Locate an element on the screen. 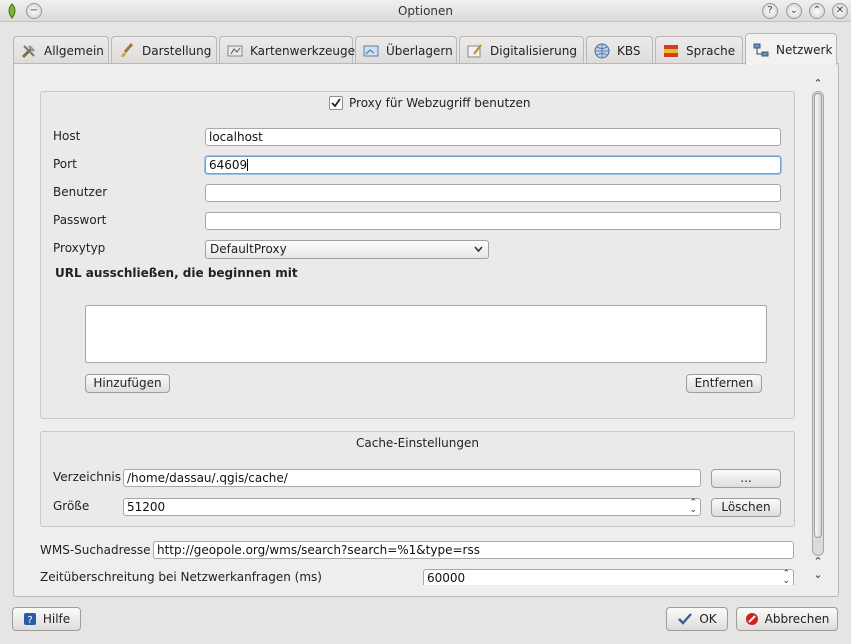 The image size is (851, 644). add-url-button: Hinzufügen is located at coordinates (127, 383).